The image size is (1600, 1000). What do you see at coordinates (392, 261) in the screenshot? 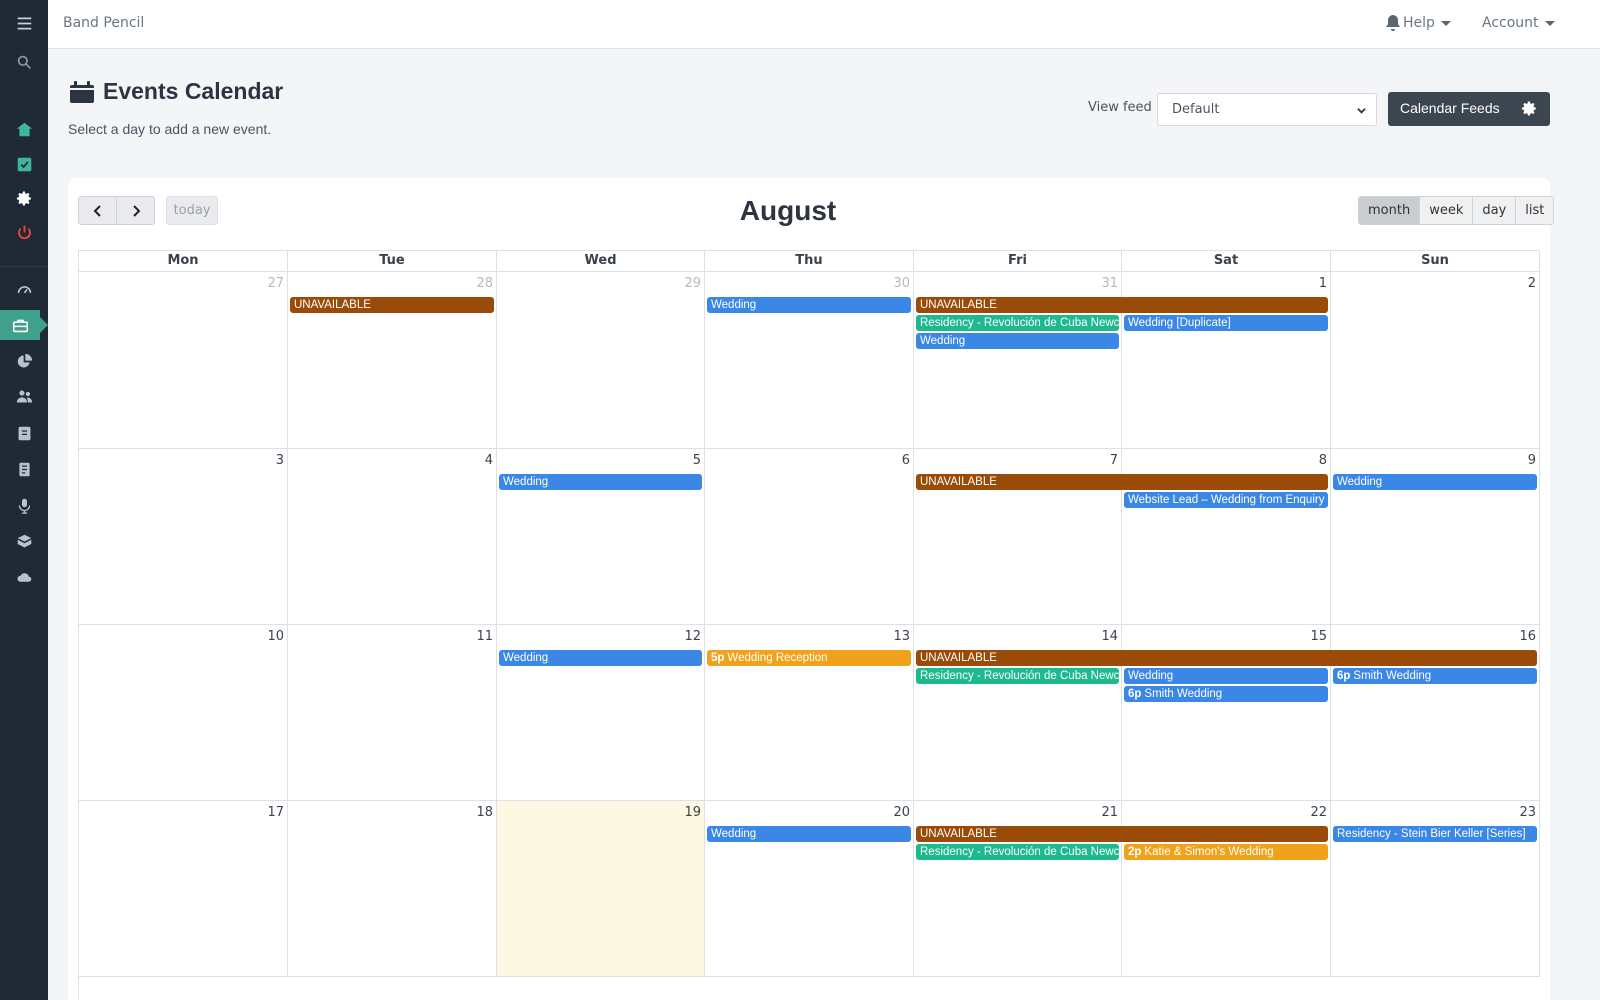
I see `weekday-header: Tue` at bounding box center [392, 261].